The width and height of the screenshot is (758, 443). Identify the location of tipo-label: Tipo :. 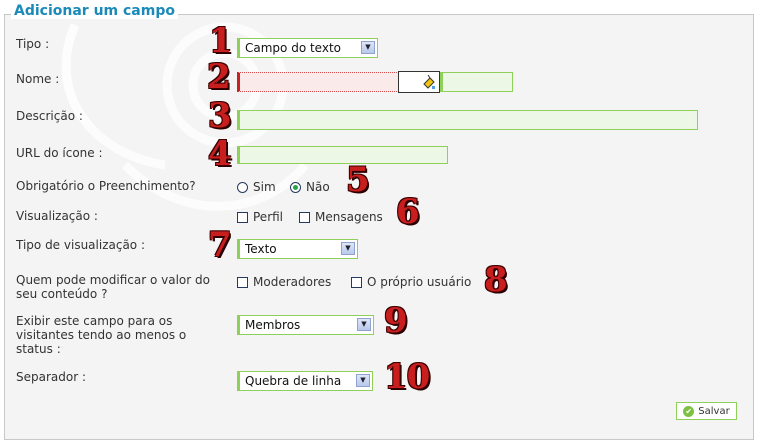
(33, 44).